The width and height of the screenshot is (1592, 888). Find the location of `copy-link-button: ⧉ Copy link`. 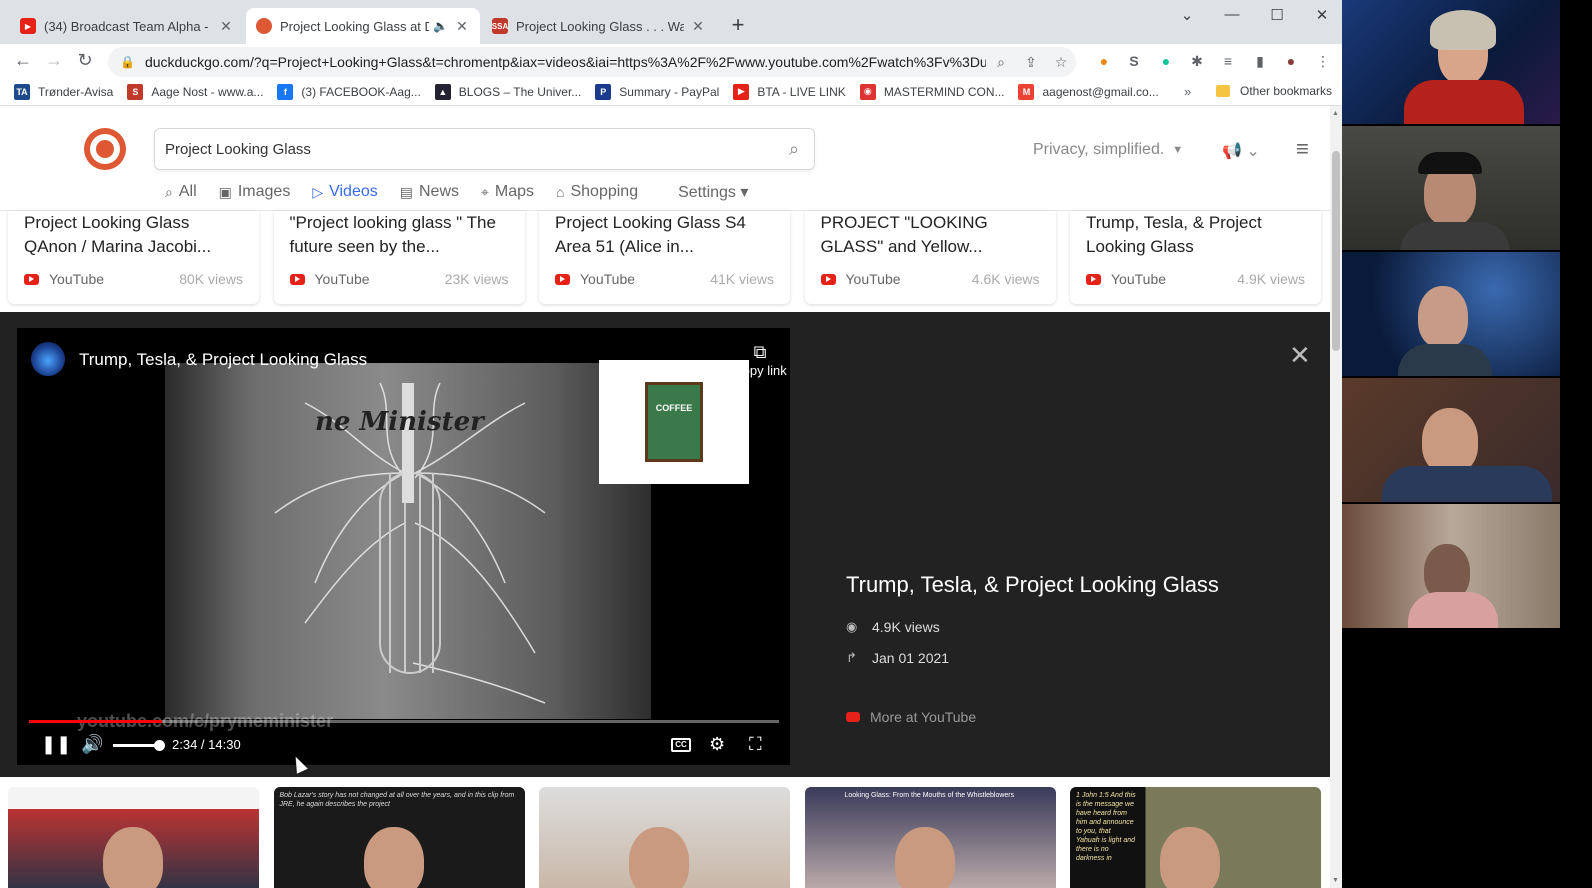

copy-link-button: ⧉ Copy link is located at coordinates (760, 360).